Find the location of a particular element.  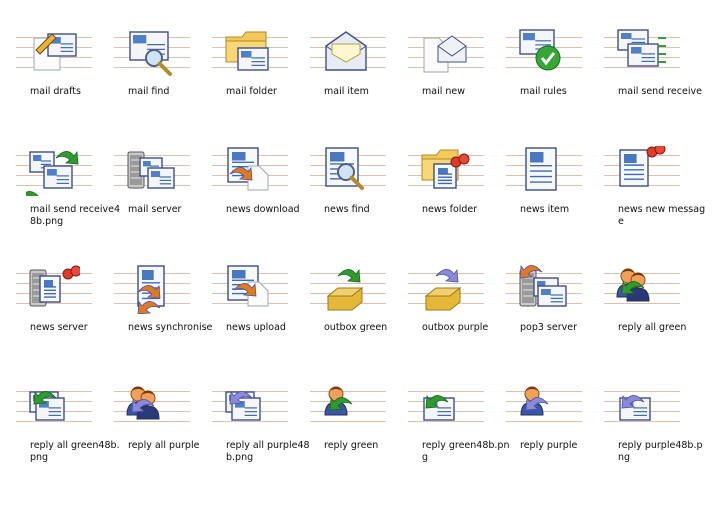

reply-all-purple-48b-icon is located at coordinates (243, 405).